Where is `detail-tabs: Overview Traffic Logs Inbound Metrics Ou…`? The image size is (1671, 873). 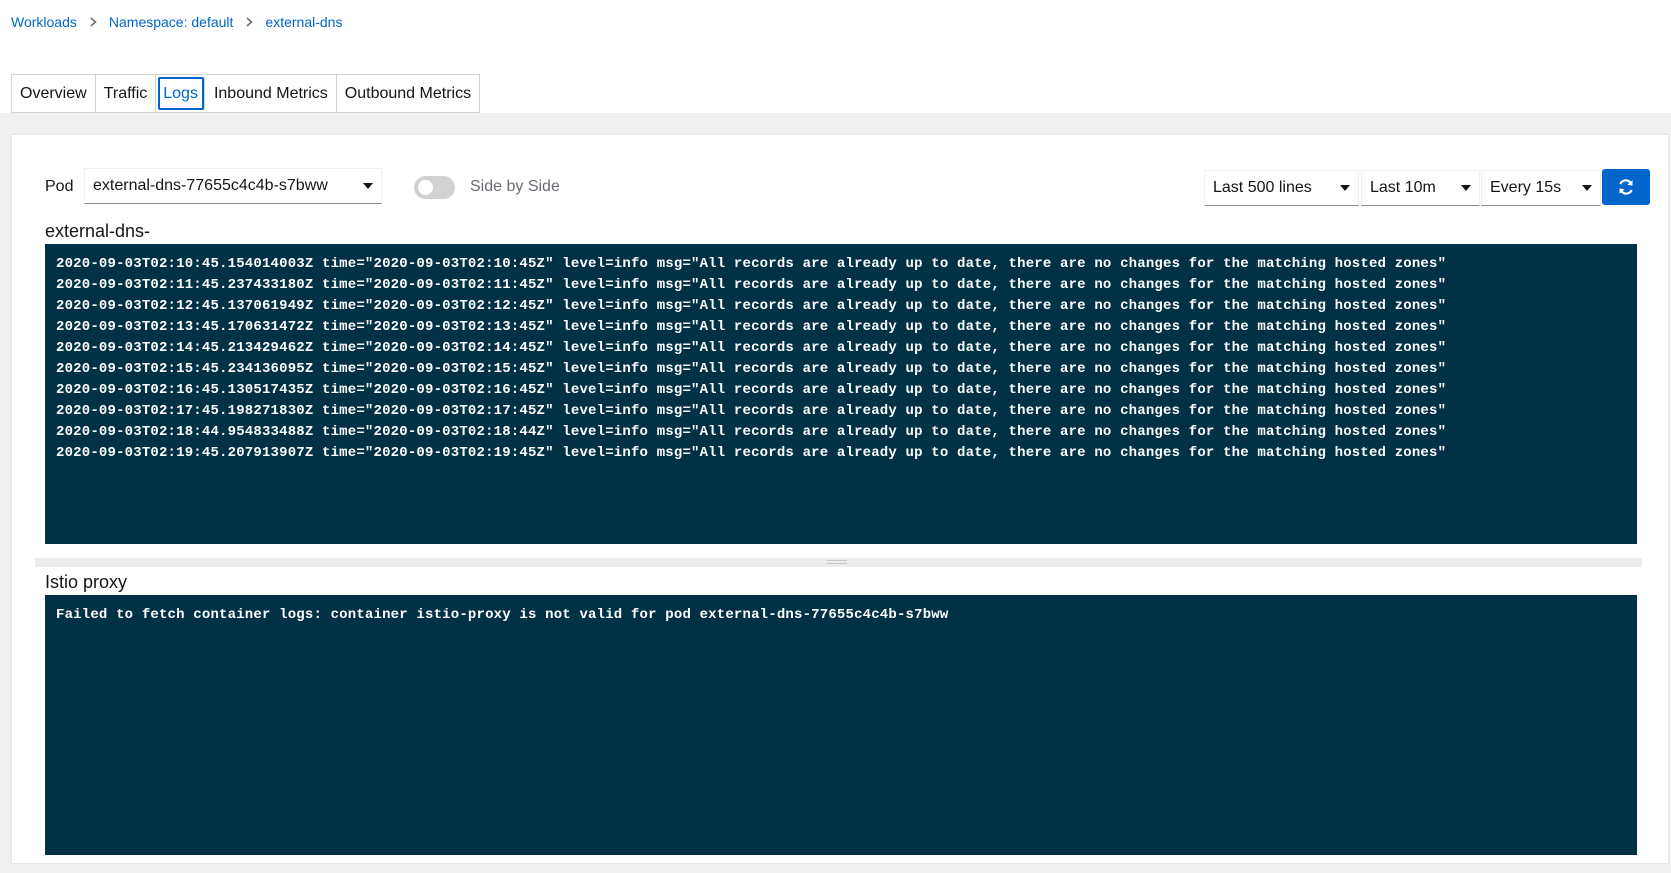 detail-tabs: Overview Traffic Logs Inbound Metrics Ou… is located at coordinates (246, 93).